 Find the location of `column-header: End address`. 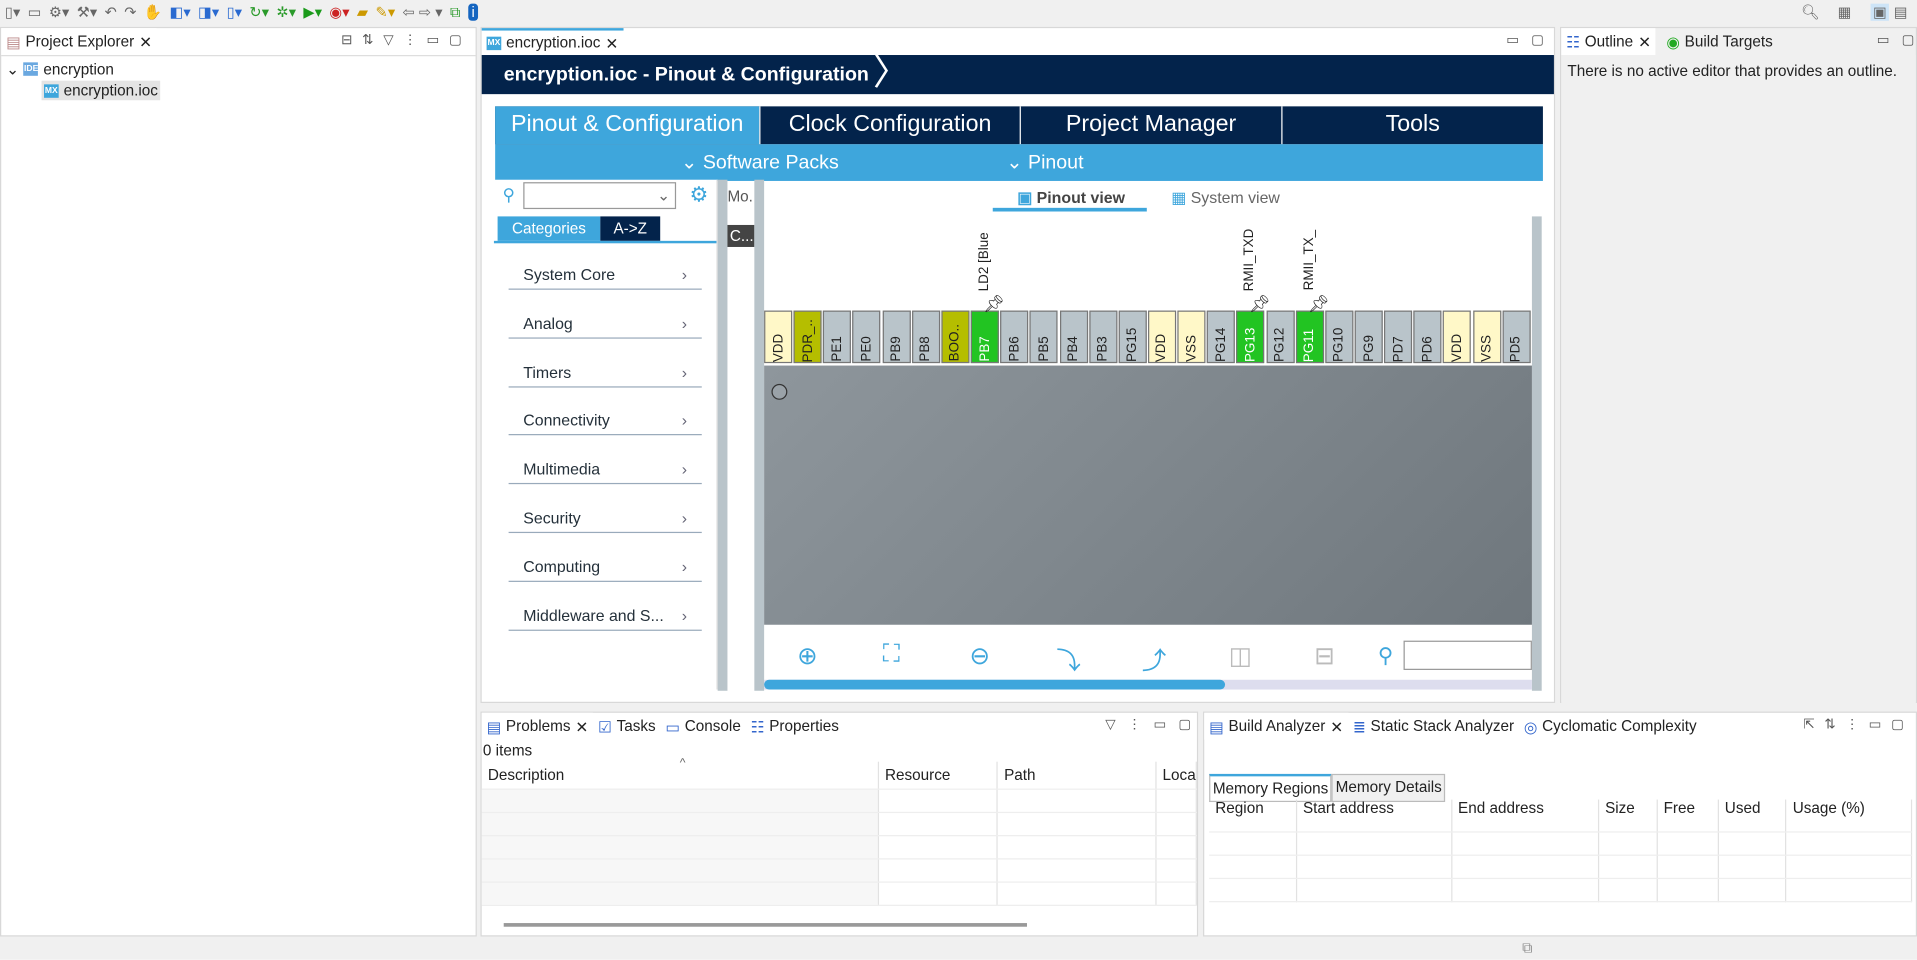

column-header: End address is located at coordinates (1525, 815).